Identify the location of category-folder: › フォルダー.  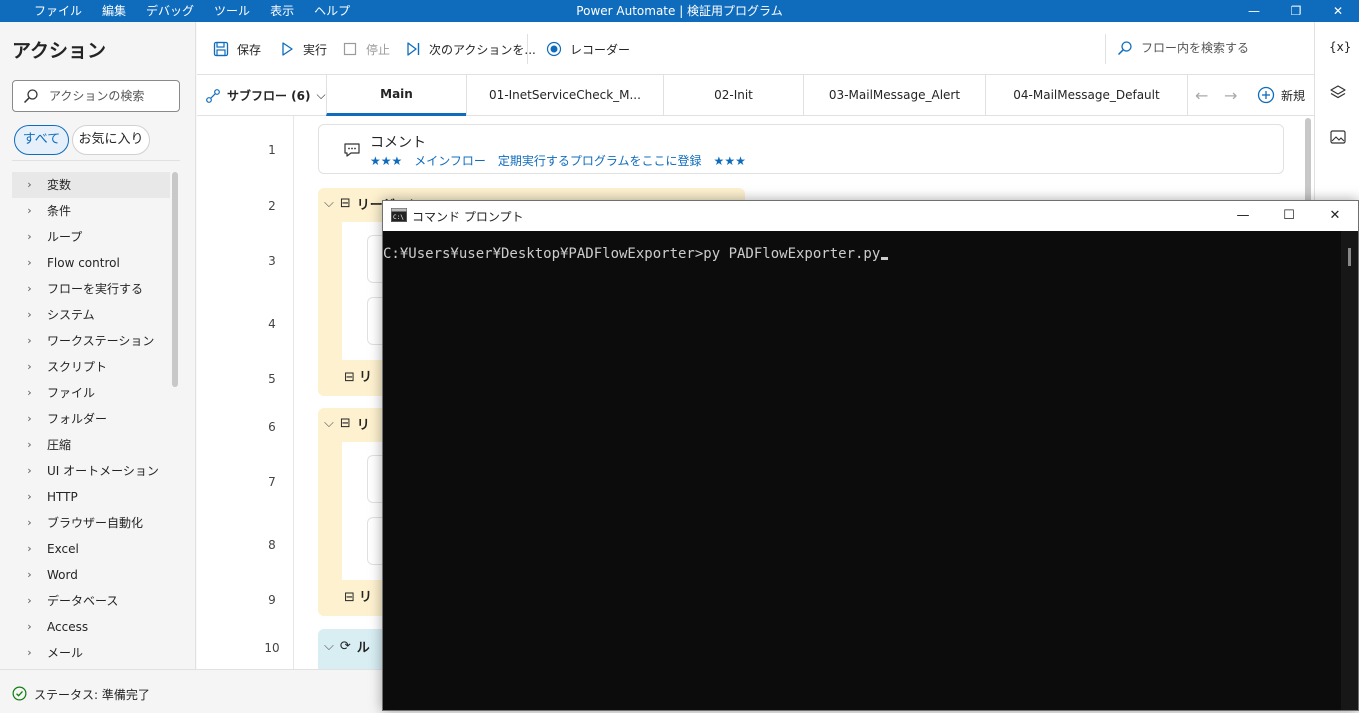
(91, 419).